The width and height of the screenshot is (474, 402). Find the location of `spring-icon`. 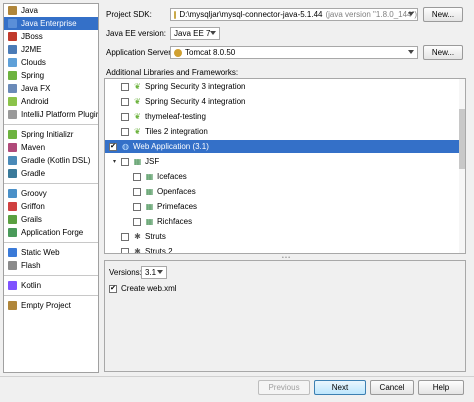

spring-icon is located at coordinates (12, 75).